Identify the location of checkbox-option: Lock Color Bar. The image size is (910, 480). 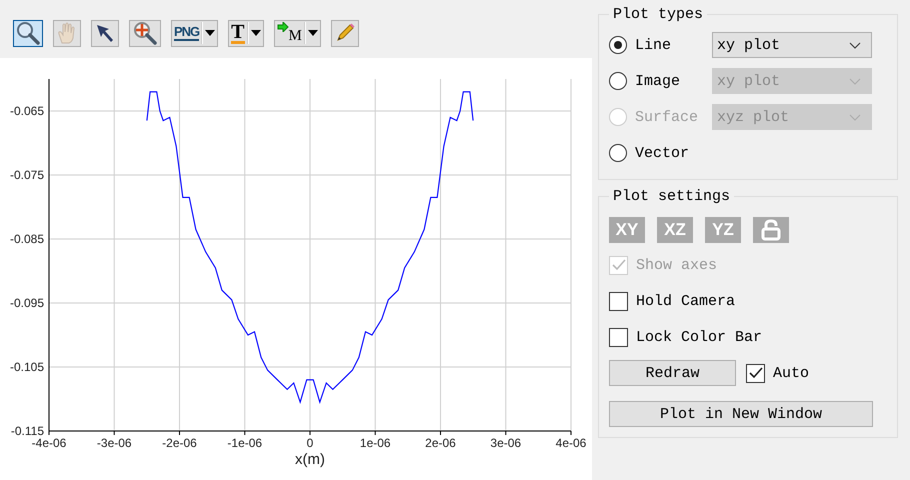
(748, 337).